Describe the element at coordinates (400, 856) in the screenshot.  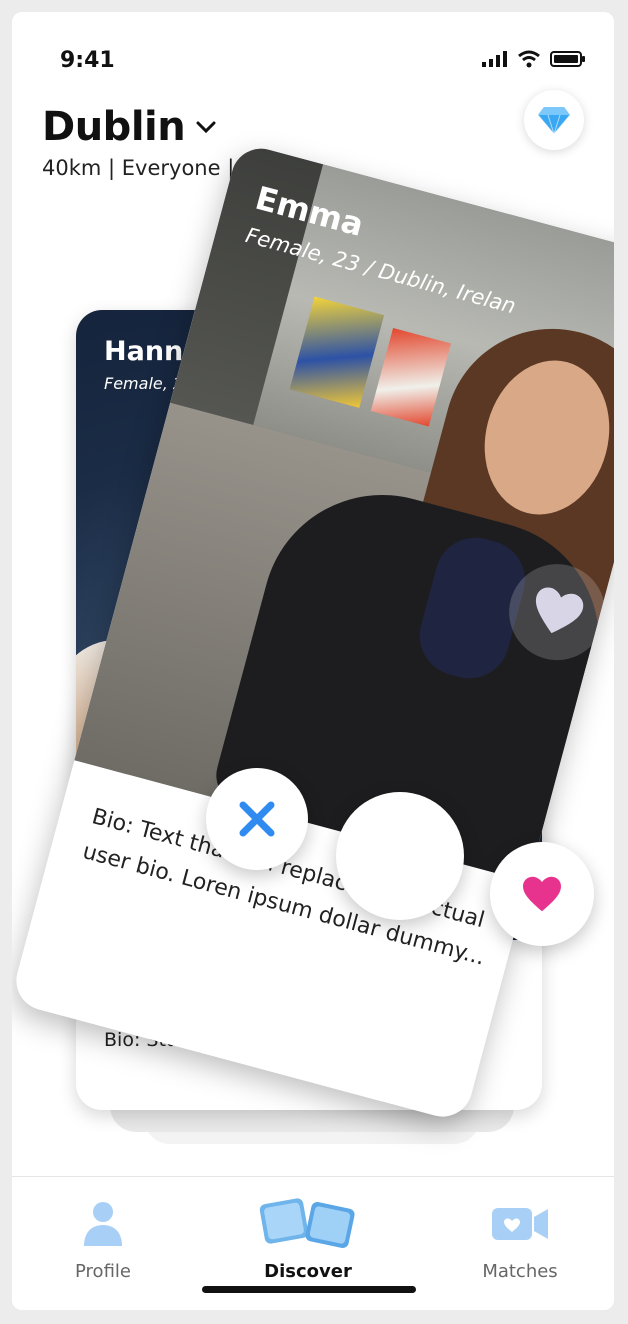
I see `super-like-button` at that location.